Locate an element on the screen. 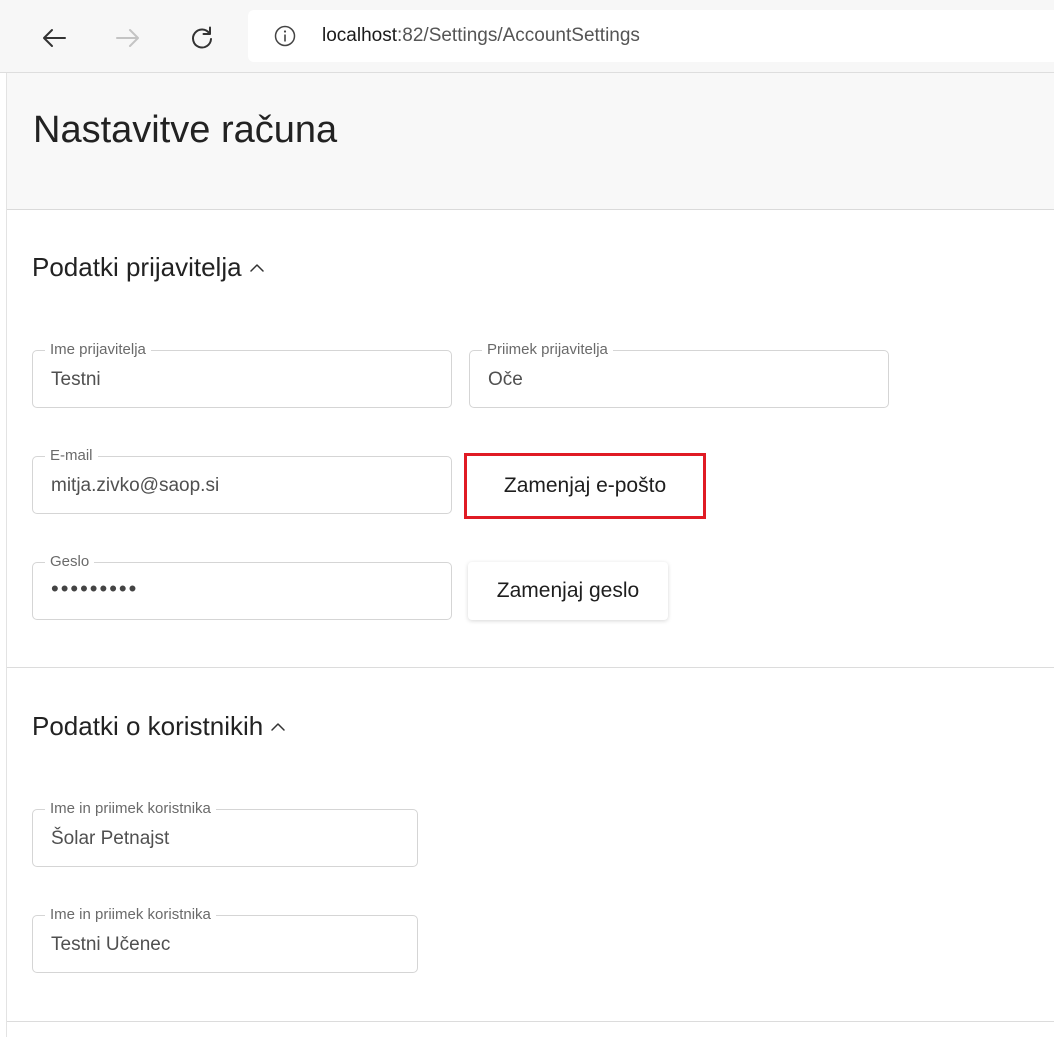 The image size is (1054, 1037). user-name-field: Ime in priimek koristnika Šolar Petnajst is located at coordinates (225, 833).